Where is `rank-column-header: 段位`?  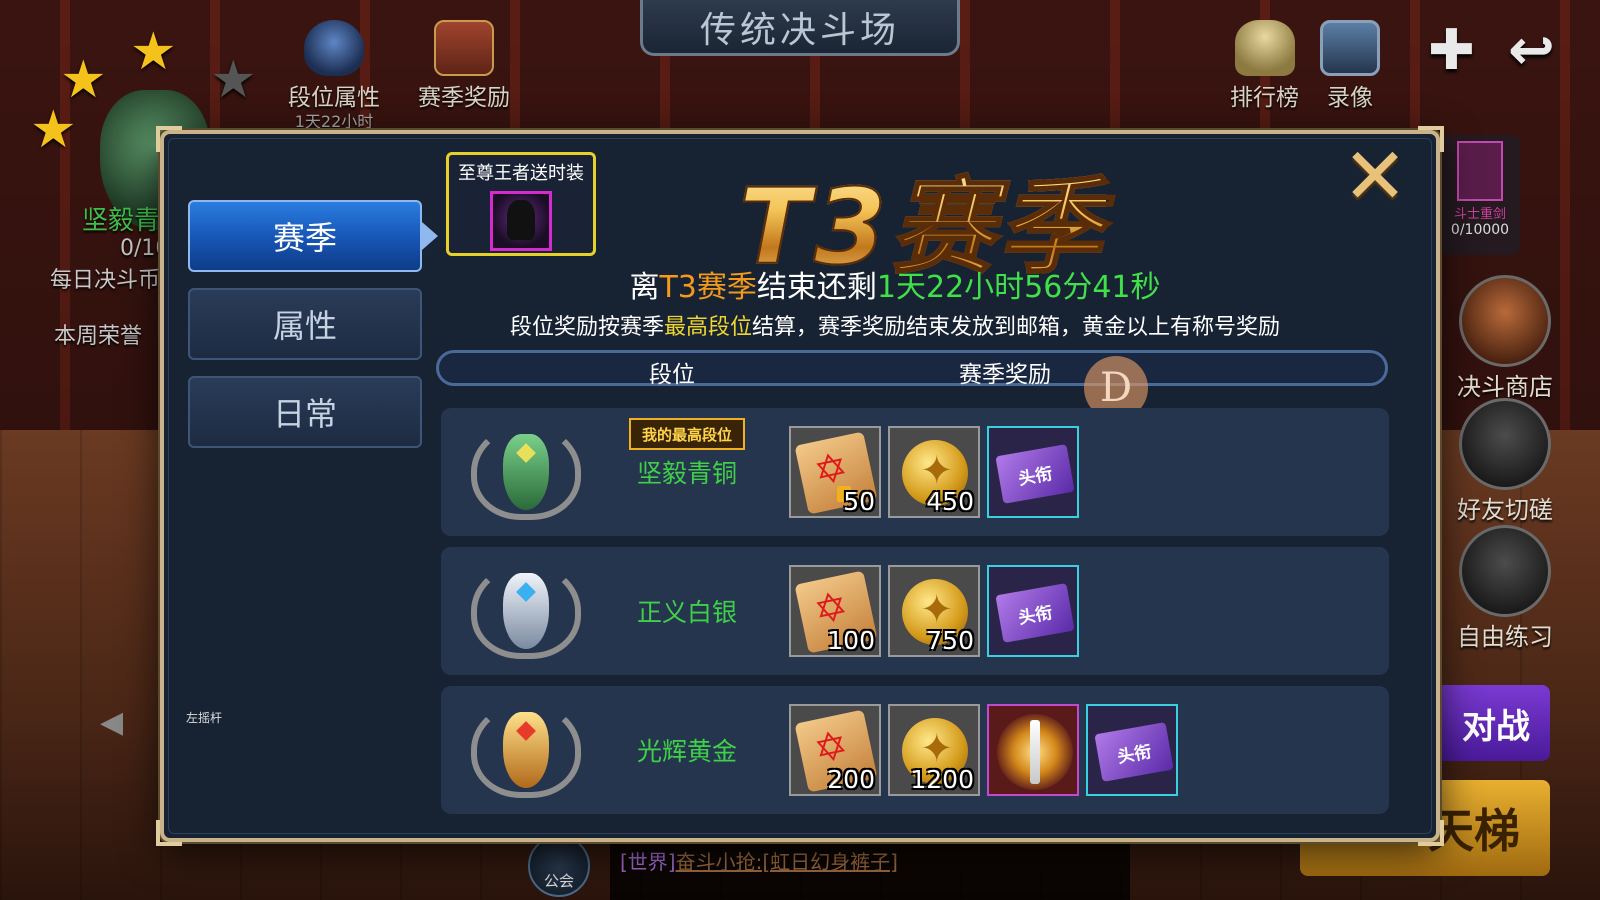 rank-column-header: 段位 is located at coordinates (672, 375).